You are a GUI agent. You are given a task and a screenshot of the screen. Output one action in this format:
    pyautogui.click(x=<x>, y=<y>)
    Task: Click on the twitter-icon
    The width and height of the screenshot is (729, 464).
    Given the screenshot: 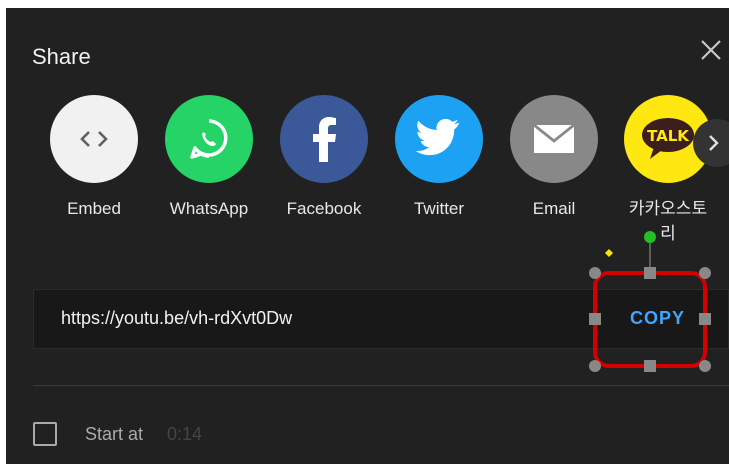 What is the action you would take?
    pyautogui.click(x=439, y=139)
    